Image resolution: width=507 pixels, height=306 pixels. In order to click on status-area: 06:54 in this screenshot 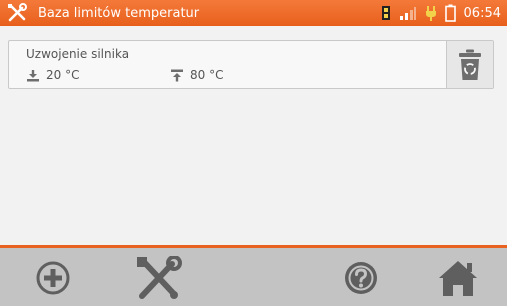, I will do `click(444, 13)`.